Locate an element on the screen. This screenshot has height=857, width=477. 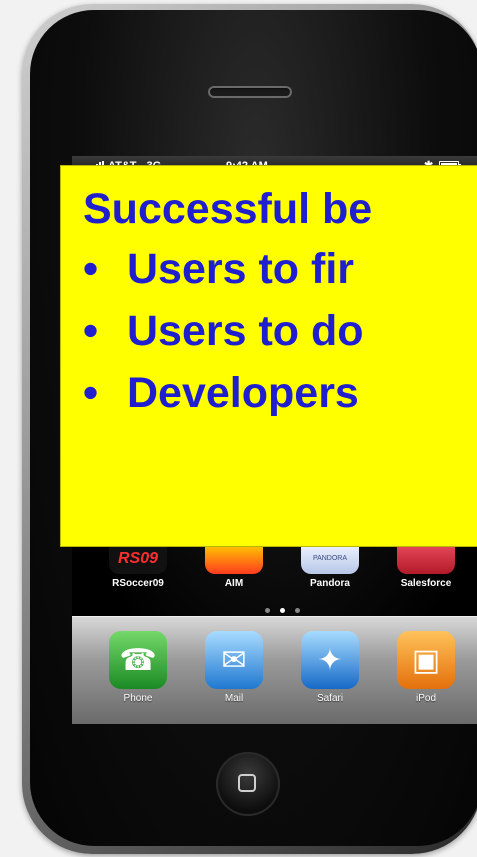
app-label: Mail is located at coordinates (234, 698).